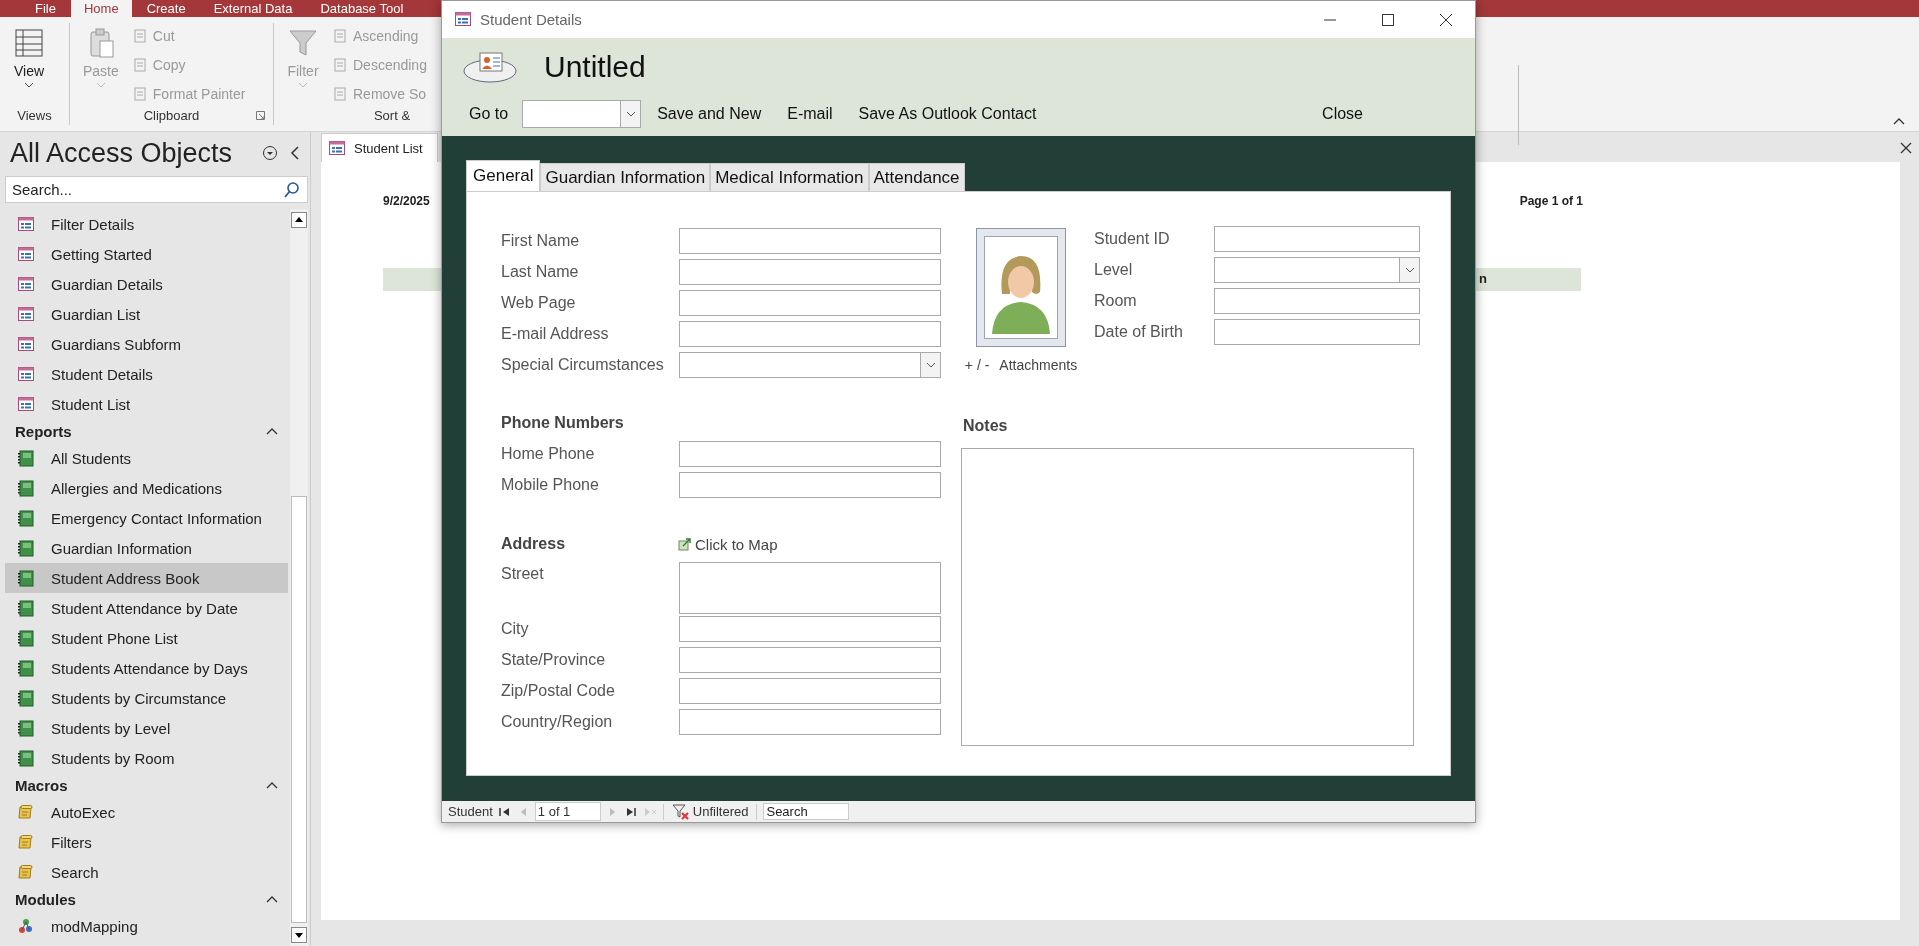 Image resolution: width=1919 pixels, height=946 pixels. I want to click on ribbon-tab: Create, so click(166, 8).